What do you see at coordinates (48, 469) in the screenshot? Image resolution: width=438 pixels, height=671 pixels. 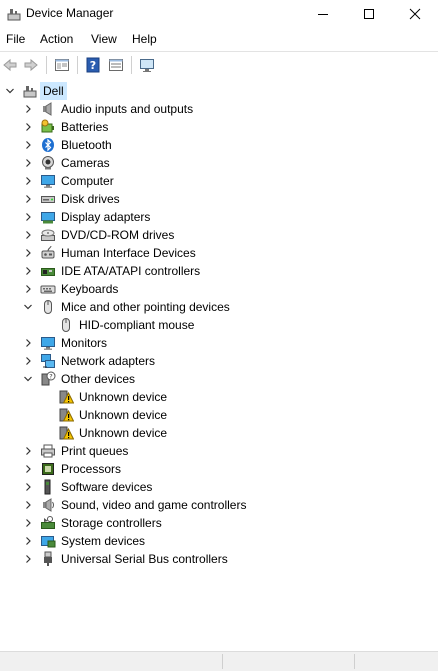 I see `processor-icon` at bounding box center [48, 469].